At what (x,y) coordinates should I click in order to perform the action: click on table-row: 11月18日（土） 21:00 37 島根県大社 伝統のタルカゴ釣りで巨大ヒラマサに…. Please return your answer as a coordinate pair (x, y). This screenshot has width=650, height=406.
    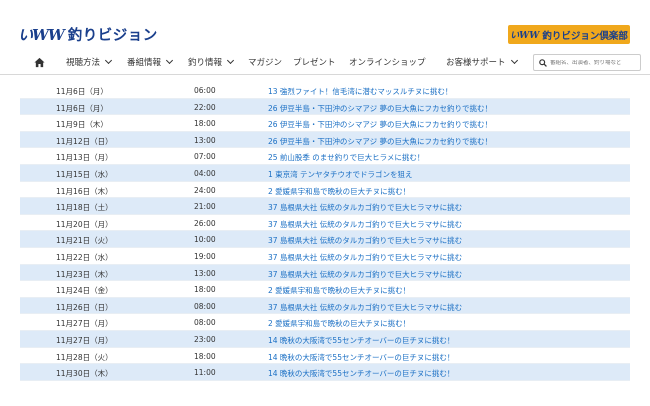
    Looking at the image, I should click on (325, 206).